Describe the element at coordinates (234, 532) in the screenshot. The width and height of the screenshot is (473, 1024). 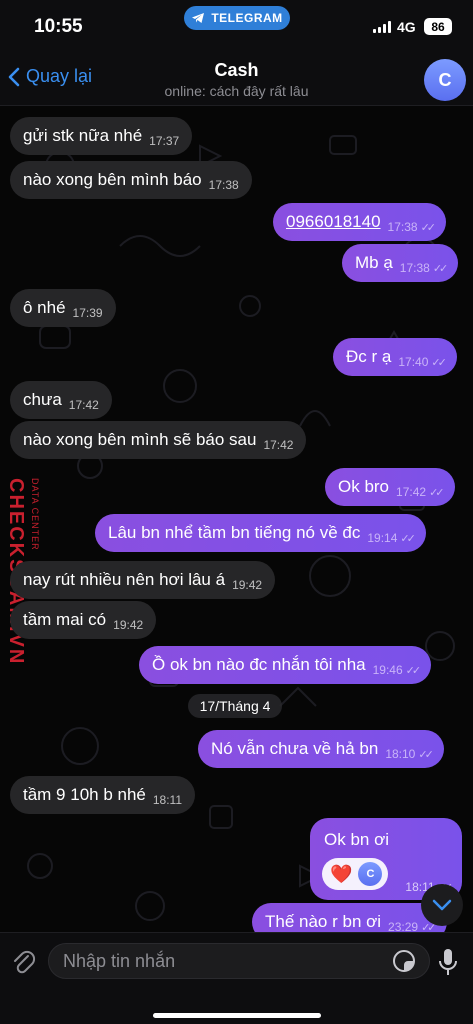
I see `message-text: Lâu bn nhể tầm bn tiếng nó về đc` at that location.